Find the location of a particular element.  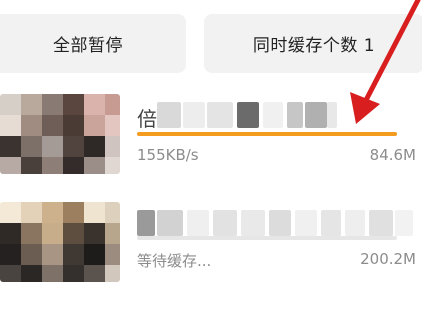

video-title-obscured: 倍 is located at coordinates (277, 116).